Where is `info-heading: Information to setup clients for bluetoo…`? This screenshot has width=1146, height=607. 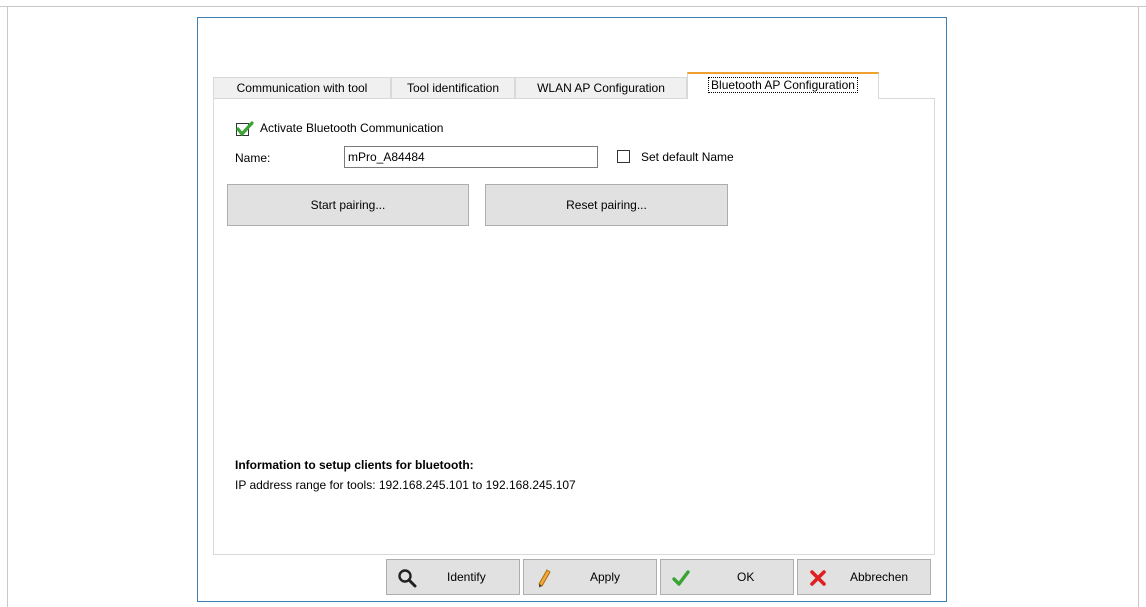
info-heading: Information to setup clients for bluetoo… is located at coordinates (354, 465).